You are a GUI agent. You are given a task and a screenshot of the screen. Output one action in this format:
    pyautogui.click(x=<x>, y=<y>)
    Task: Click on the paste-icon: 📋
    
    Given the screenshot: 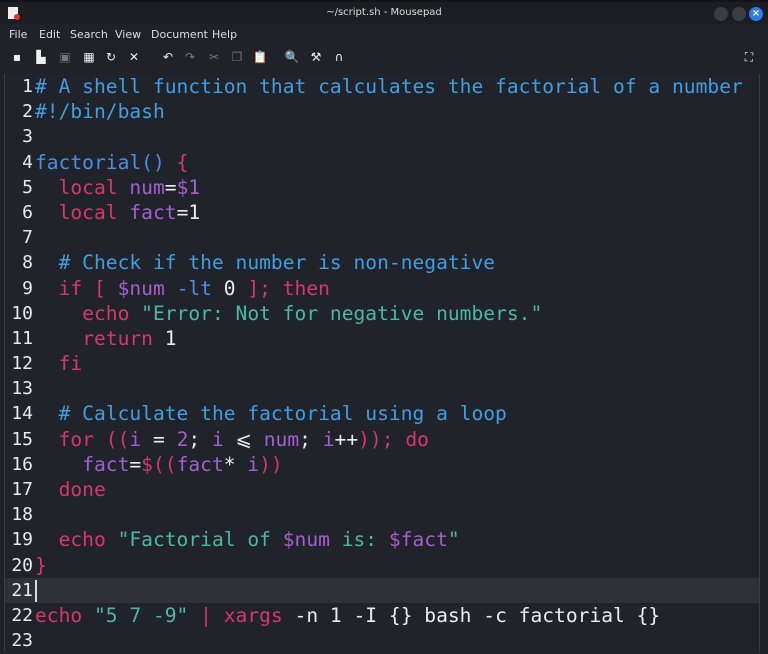 What is the action you would take?
    pyautogui.click(x=260, y=57)
    